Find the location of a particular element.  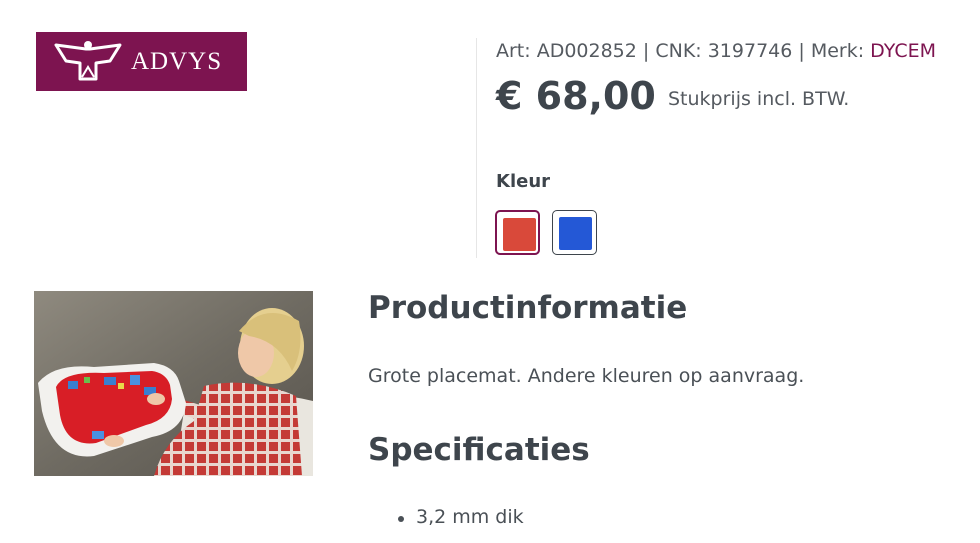

color-swatch-blue is located at coordinates (574, 232).